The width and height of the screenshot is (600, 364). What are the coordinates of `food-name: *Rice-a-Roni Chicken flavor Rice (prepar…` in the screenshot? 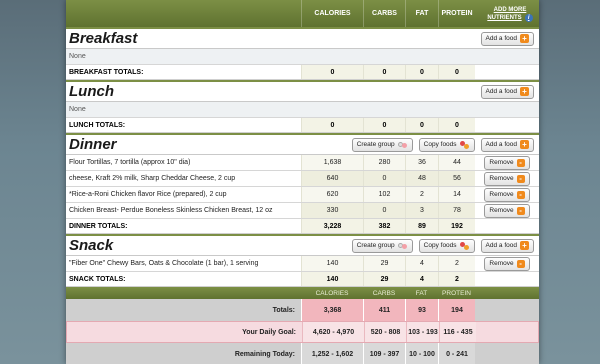 It's located at (183, 194).